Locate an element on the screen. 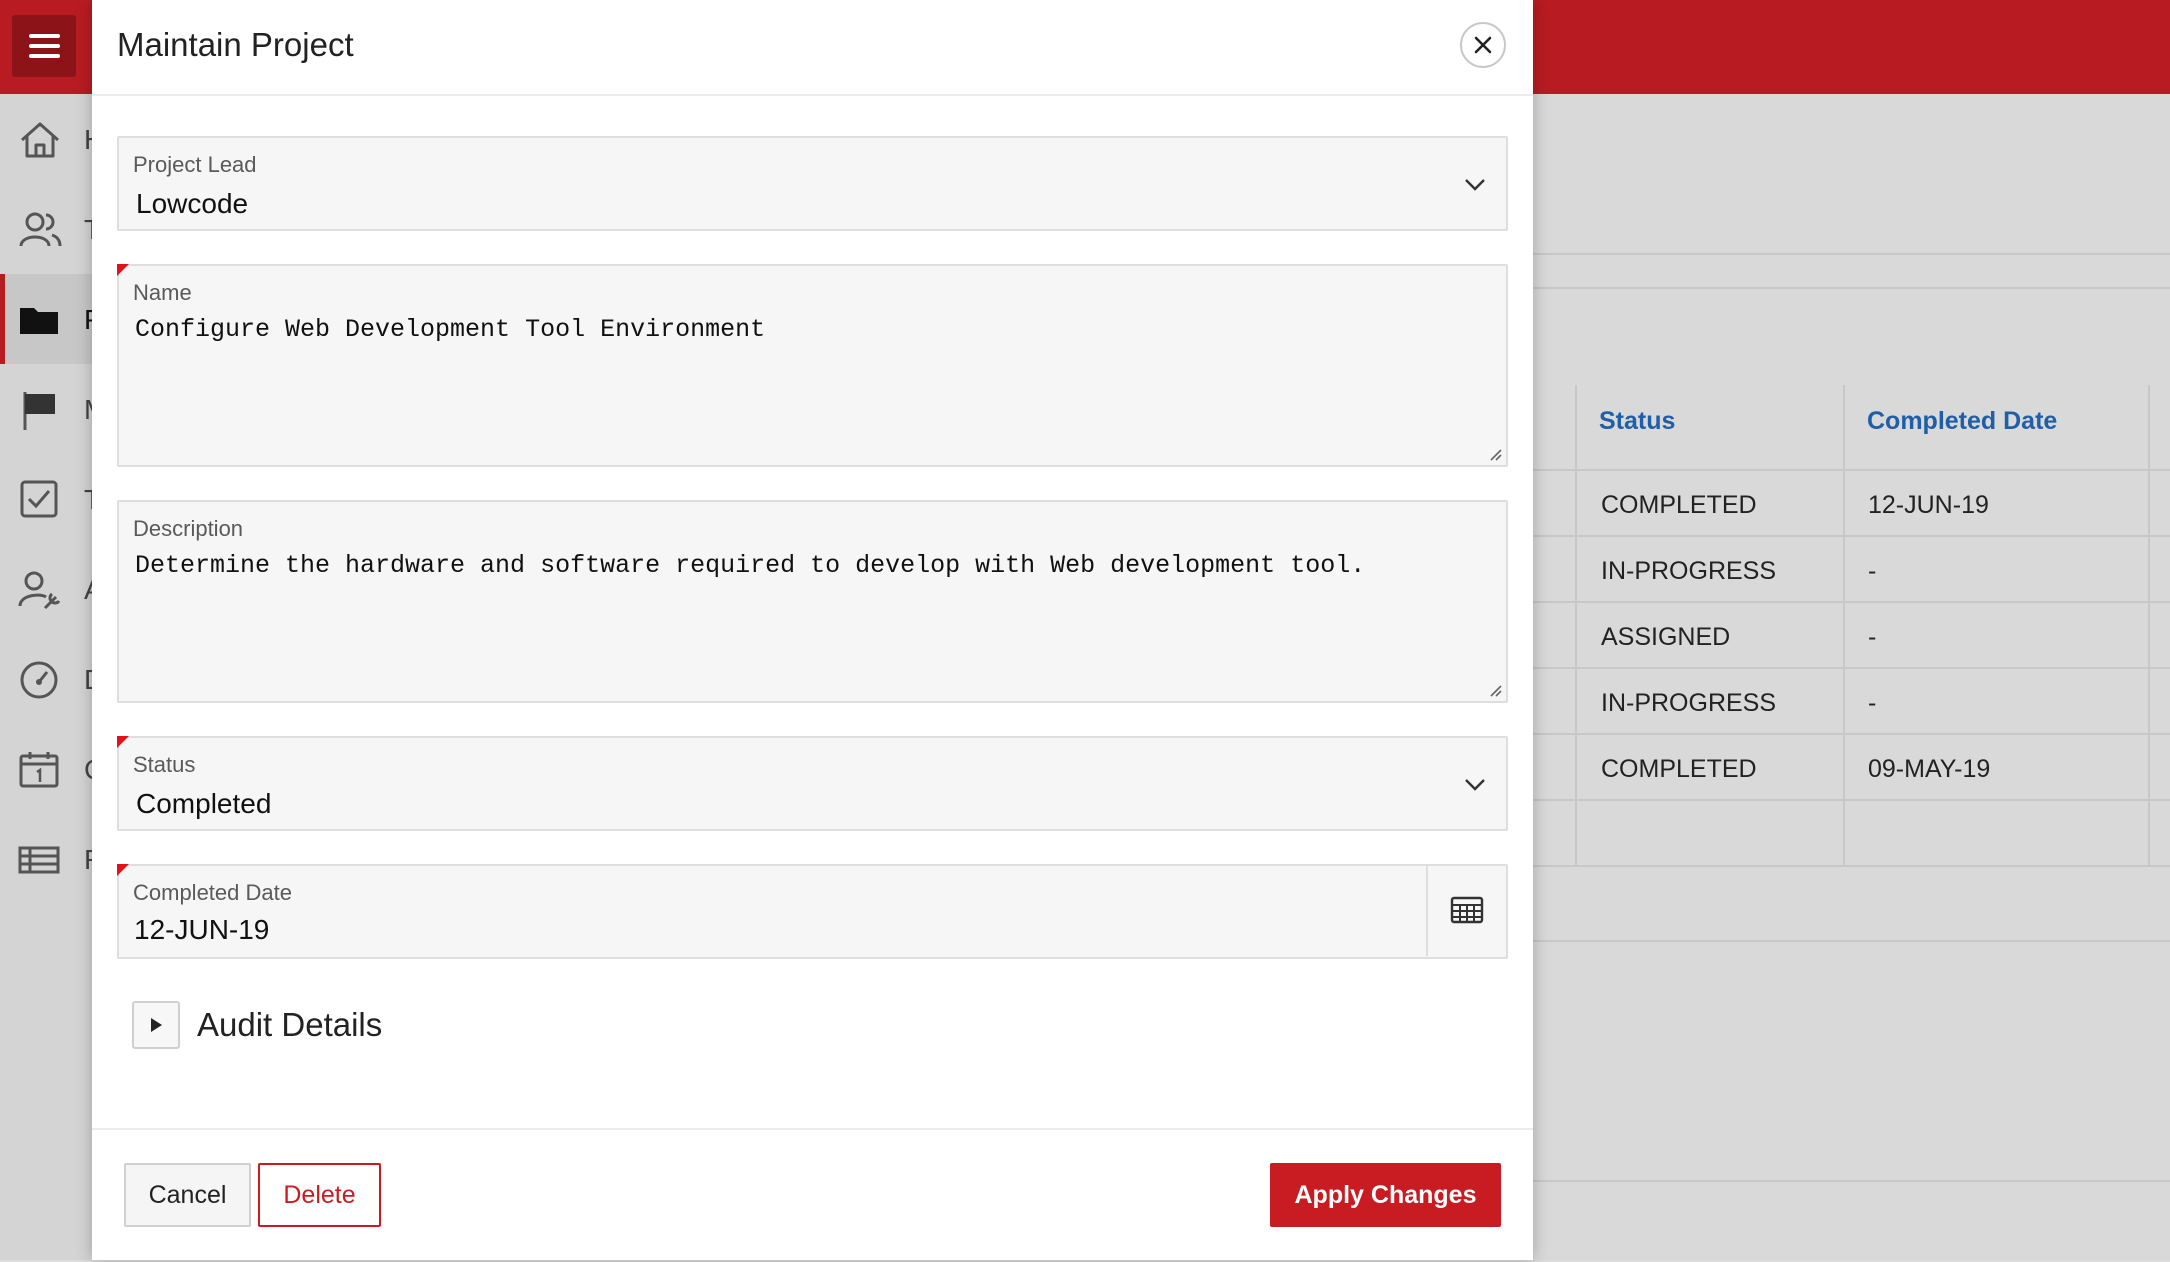  table-row: COMPLETED 12-JUN-19 is located at coordinates (1851, 503).